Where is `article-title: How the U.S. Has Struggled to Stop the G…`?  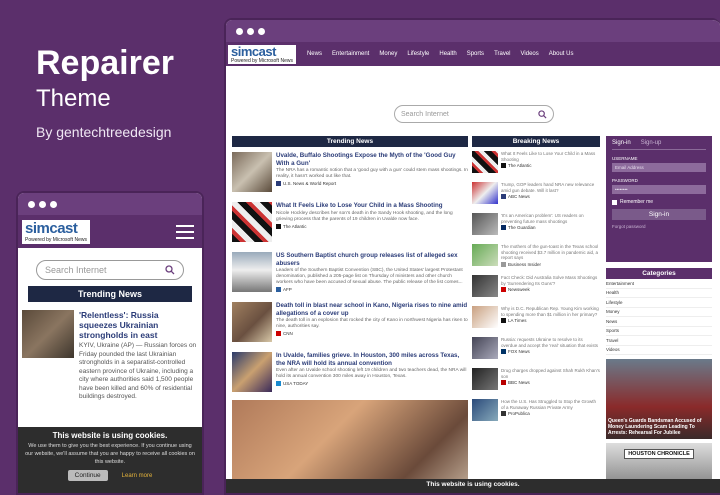 article-title: How the U.S. Has Struggled to Stop the G… is located at coordinates (550, 404).